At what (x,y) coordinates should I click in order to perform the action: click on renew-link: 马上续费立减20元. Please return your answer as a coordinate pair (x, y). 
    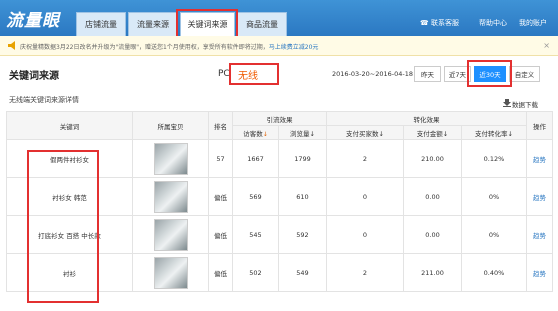
    Looking at the image, I should click on (294, 47).